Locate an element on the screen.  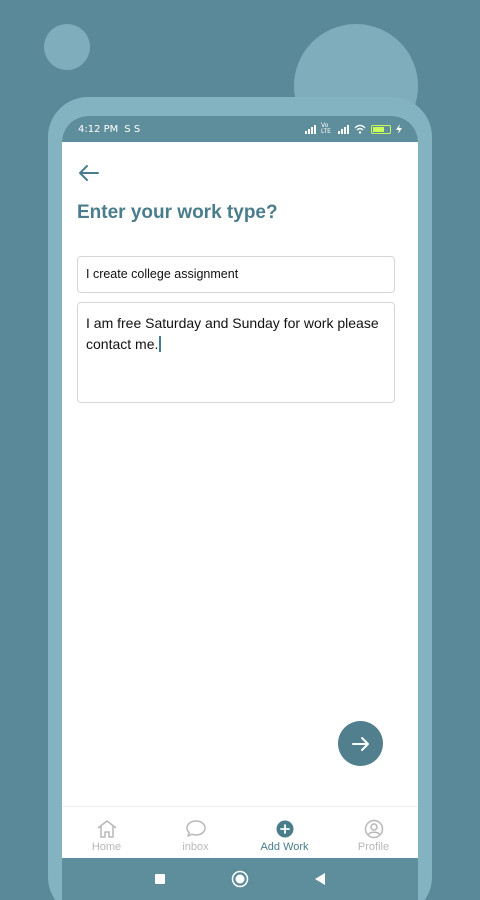
text-cursor is located at coordinates (160, 344).